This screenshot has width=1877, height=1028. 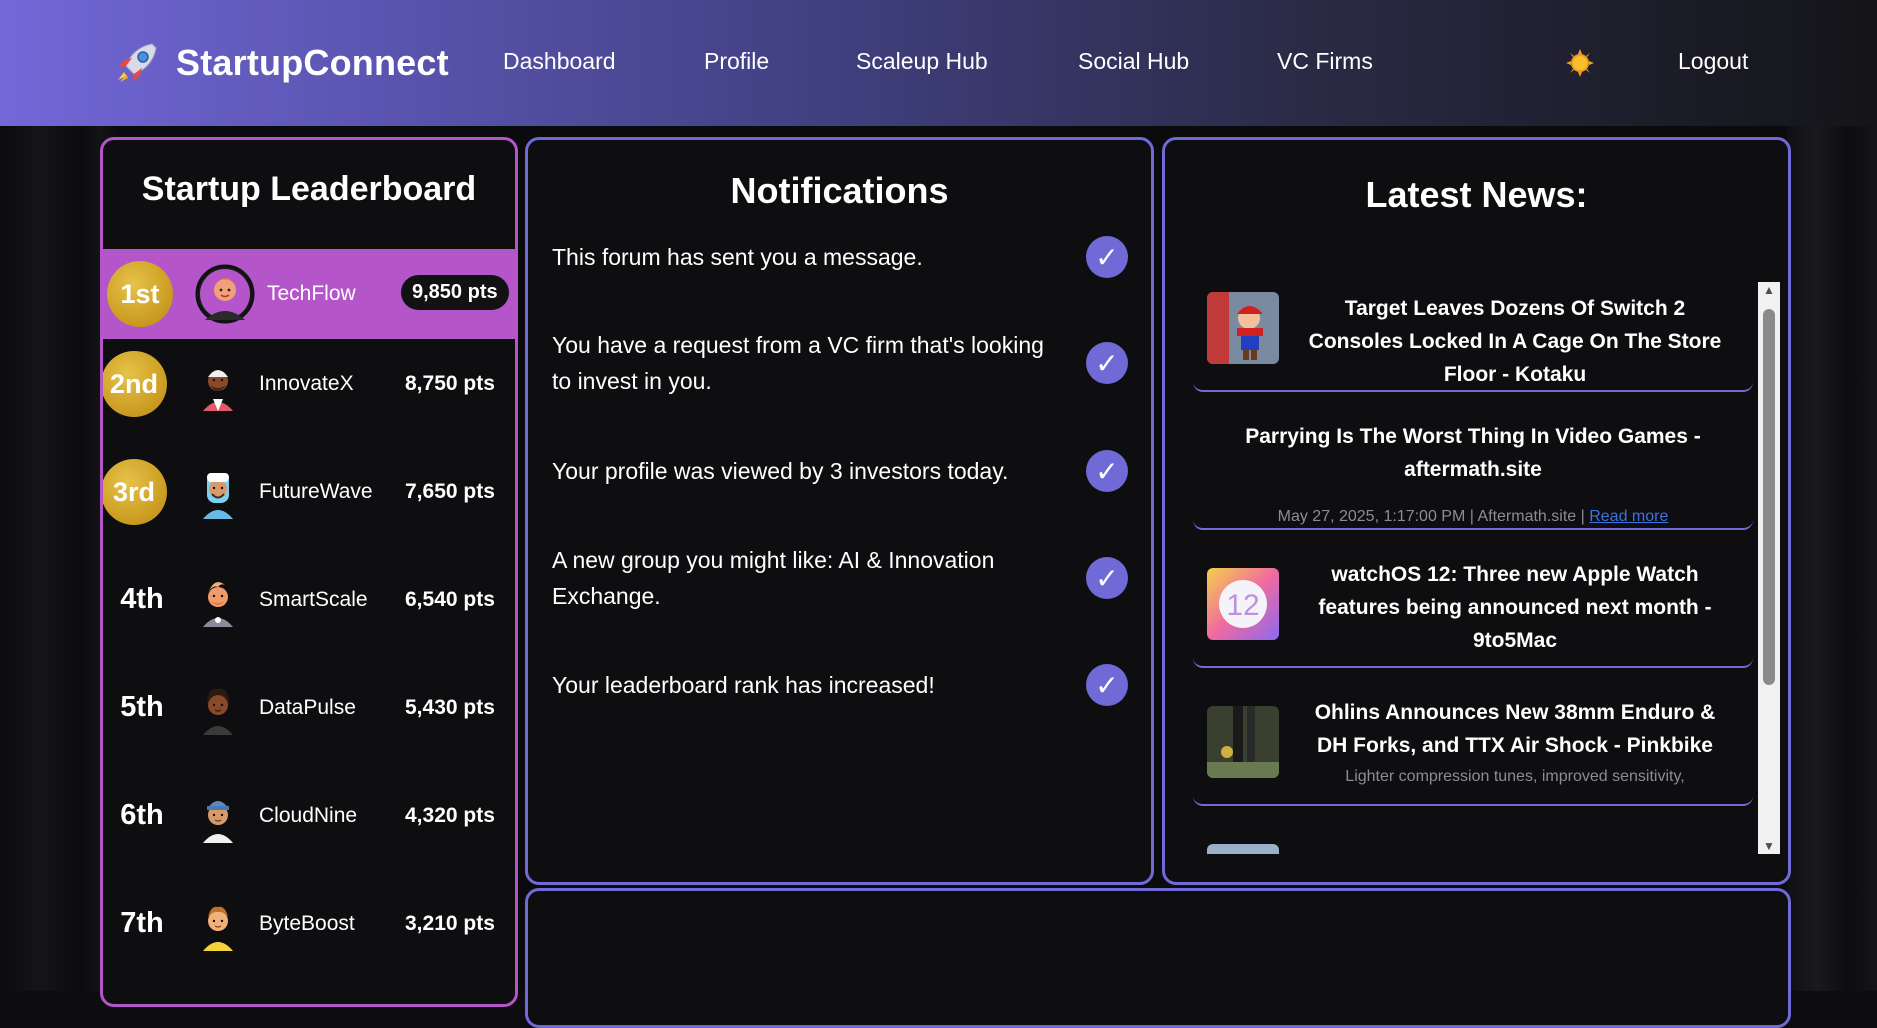 What do you see at coordinates (306, 383) in the screenshot?
I see `startup-name: InnovateX` at bounding box center [306, 383].